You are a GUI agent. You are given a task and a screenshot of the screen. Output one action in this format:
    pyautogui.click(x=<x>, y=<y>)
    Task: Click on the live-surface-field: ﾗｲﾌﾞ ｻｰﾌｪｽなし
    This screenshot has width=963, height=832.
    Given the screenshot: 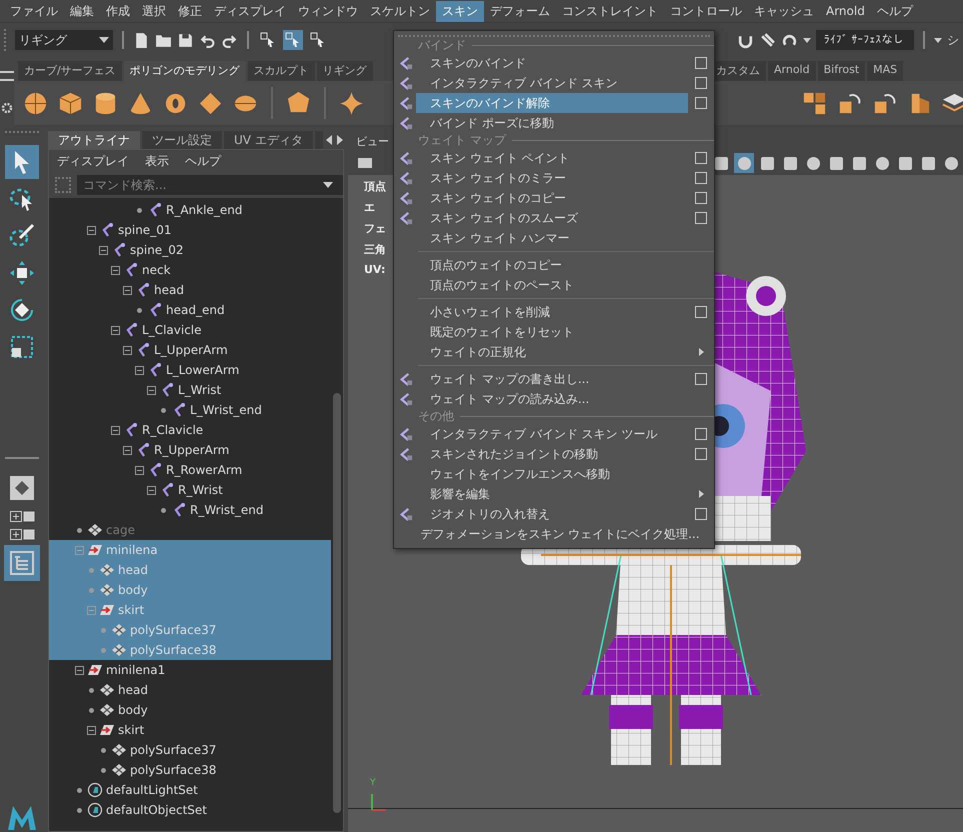 What is the action you would take?
    pyautogui.click(x=865, y=40)
    